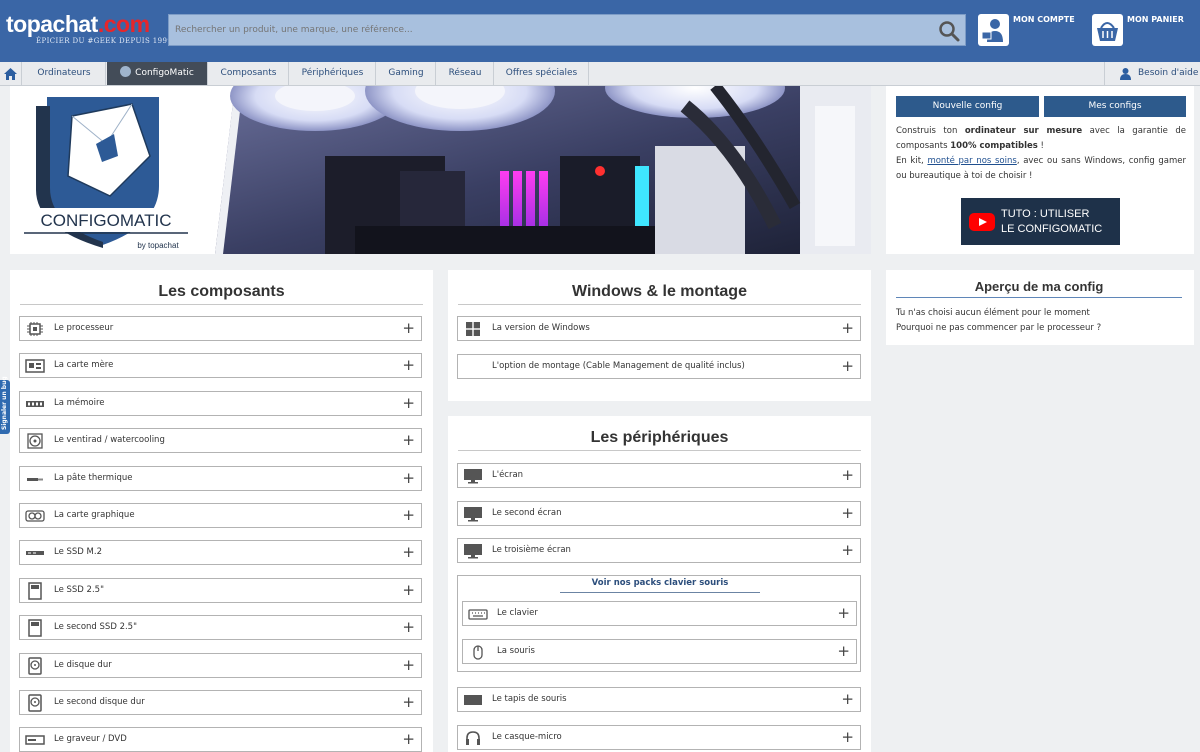 The height and width of the screenshot is (752, 1200). What do you see at coordinates (659, 475) in the screenshot?
I see `item-l-ecran: L'écran +` at bounding box center [659, 475].